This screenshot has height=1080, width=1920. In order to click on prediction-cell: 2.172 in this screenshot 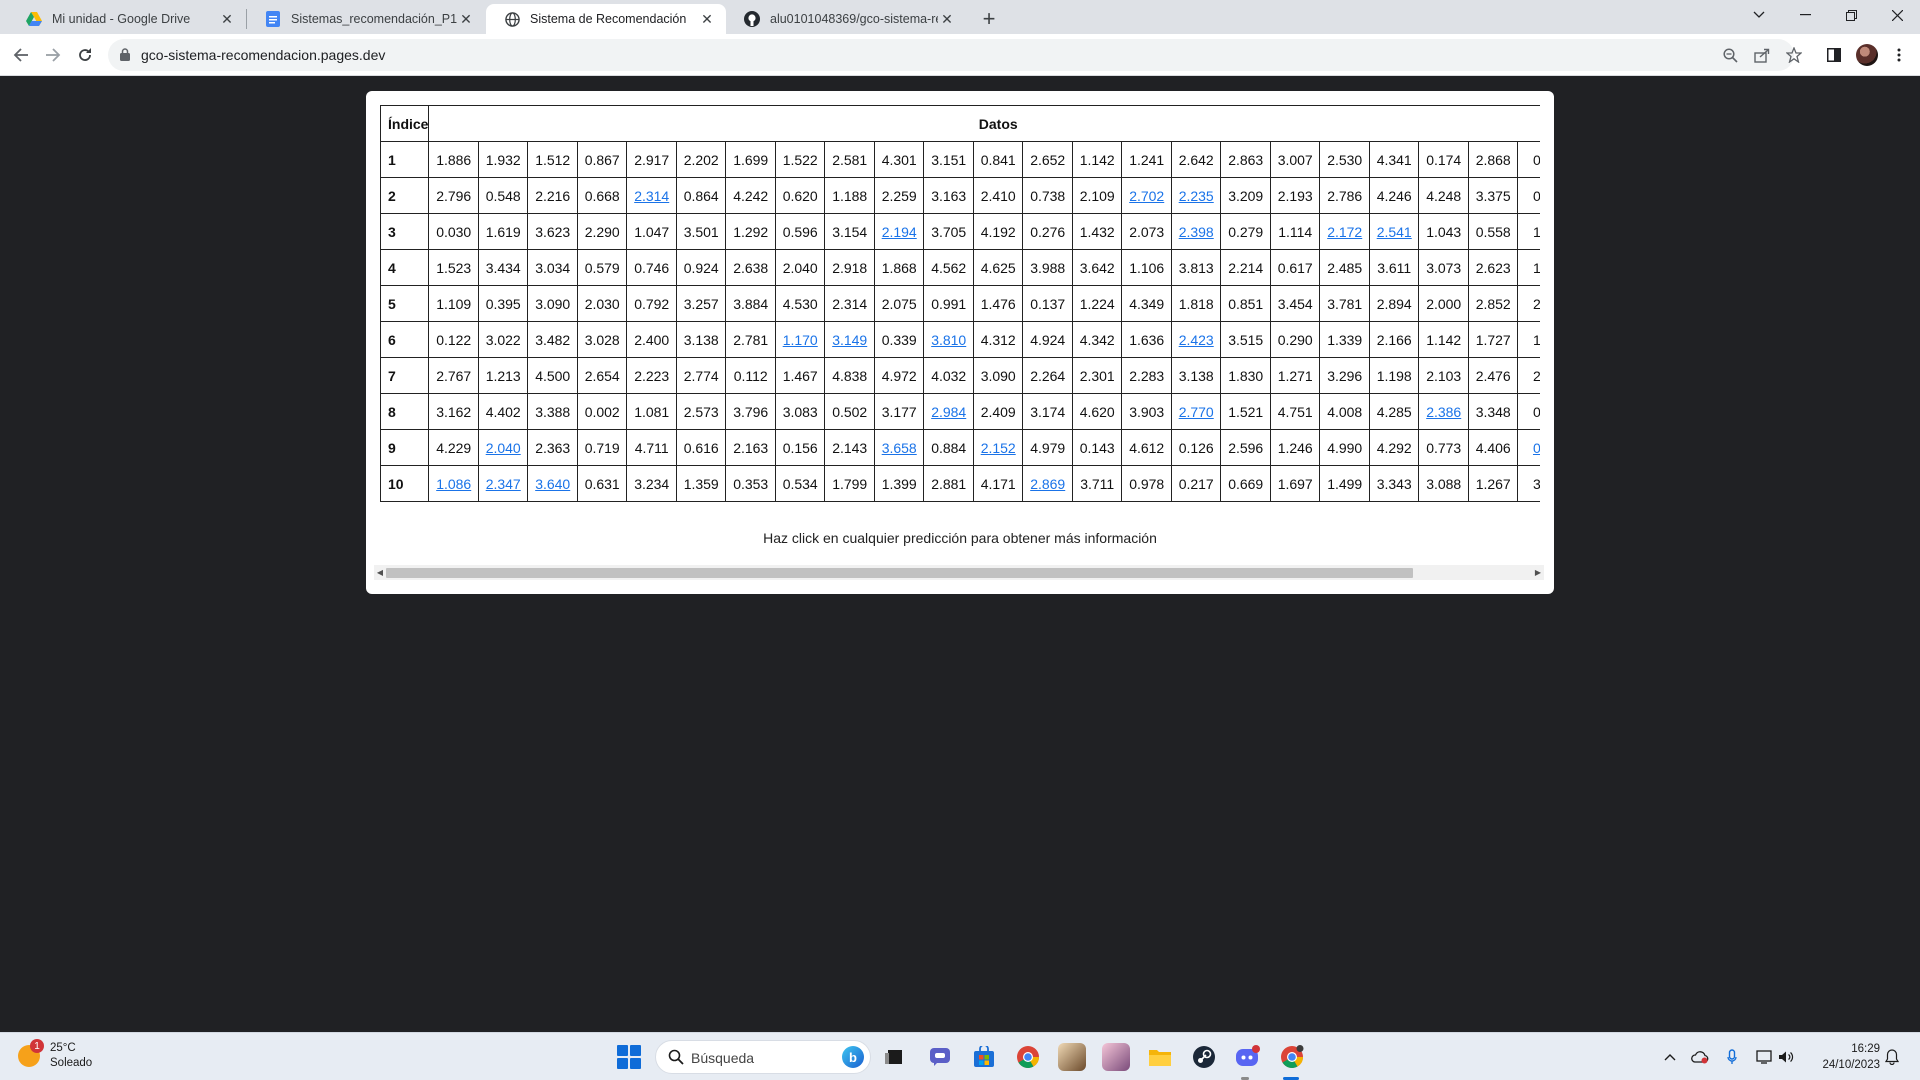, I will do `click(1344, 231)`.